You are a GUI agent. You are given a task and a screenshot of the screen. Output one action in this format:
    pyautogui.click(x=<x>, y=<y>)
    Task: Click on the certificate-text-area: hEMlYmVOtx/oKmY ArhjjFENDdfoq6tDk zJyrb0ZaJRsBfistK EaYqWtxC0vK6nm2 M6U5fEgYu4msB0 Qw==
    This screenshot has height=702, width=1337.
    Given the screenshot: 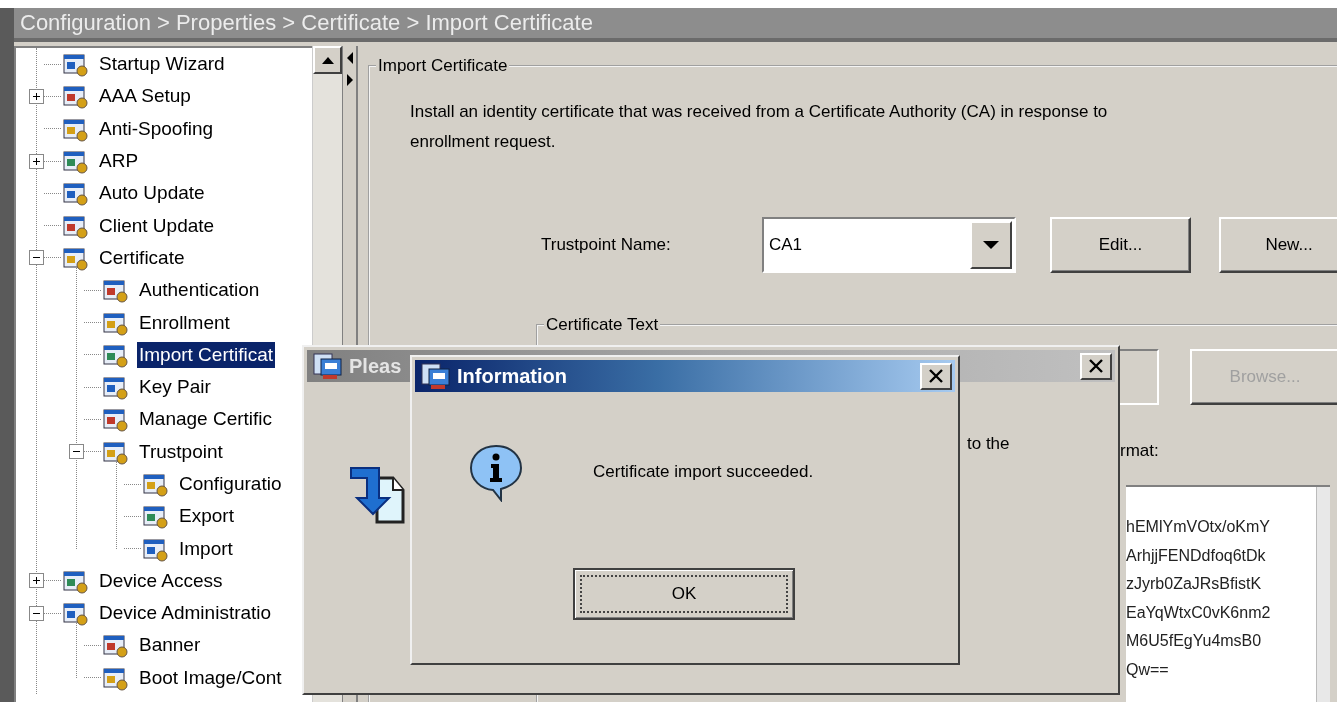 What is the action you would take?
    pyautogui.click(x=1228, y=593)
    